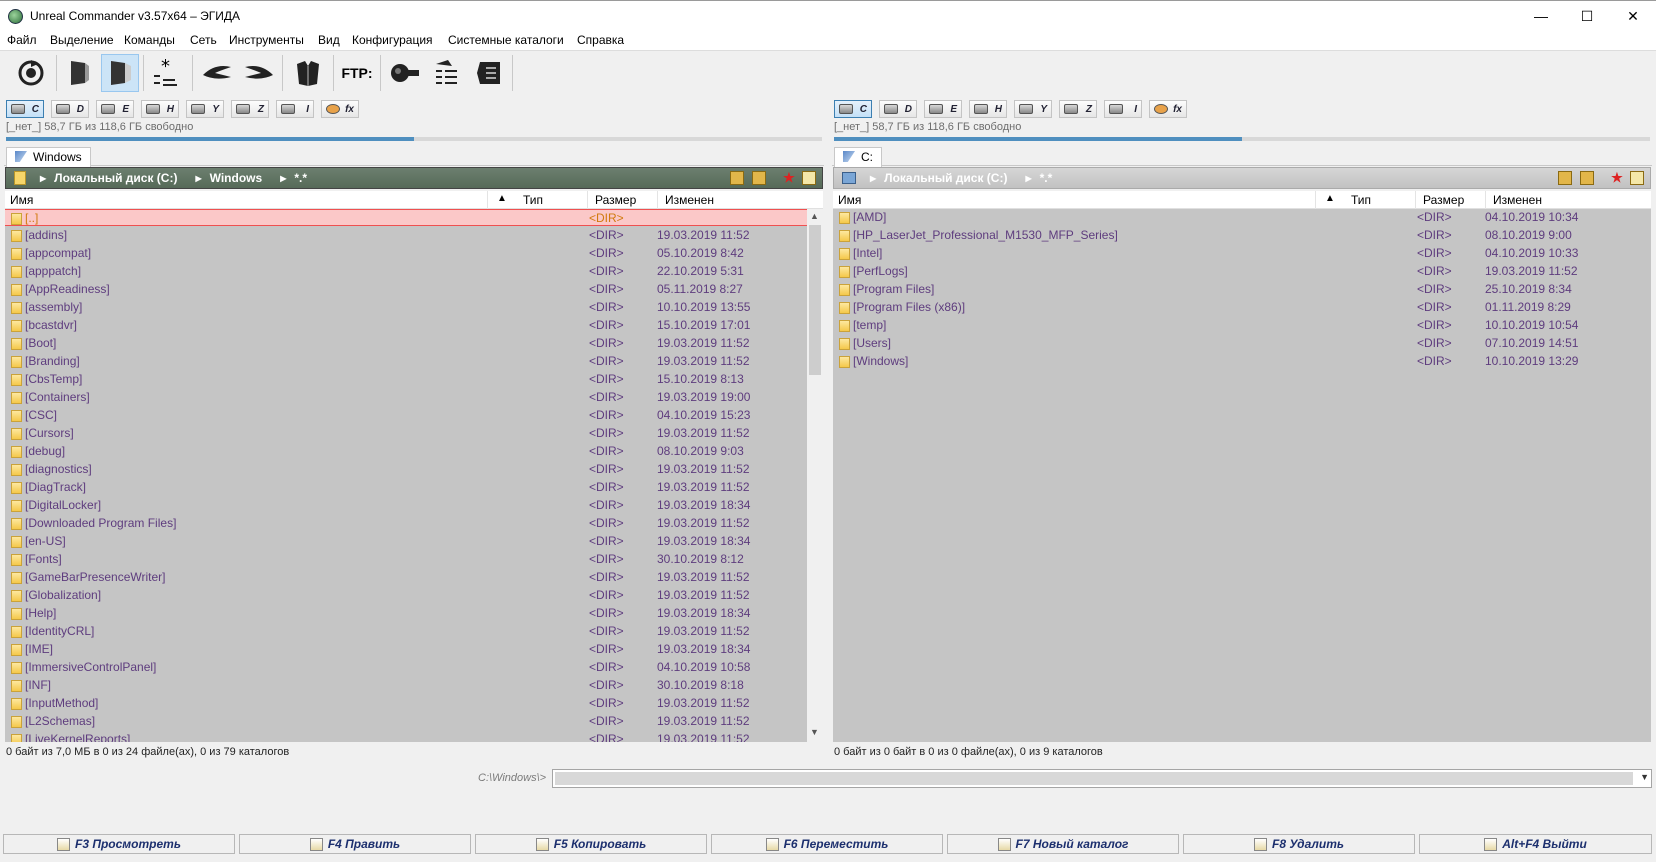 The height and width of the screenshot is (862, 1656). Describe the element at coordinates (1078, 109) in the screenshot. I see `right-drive-z-button: Z` at that location.